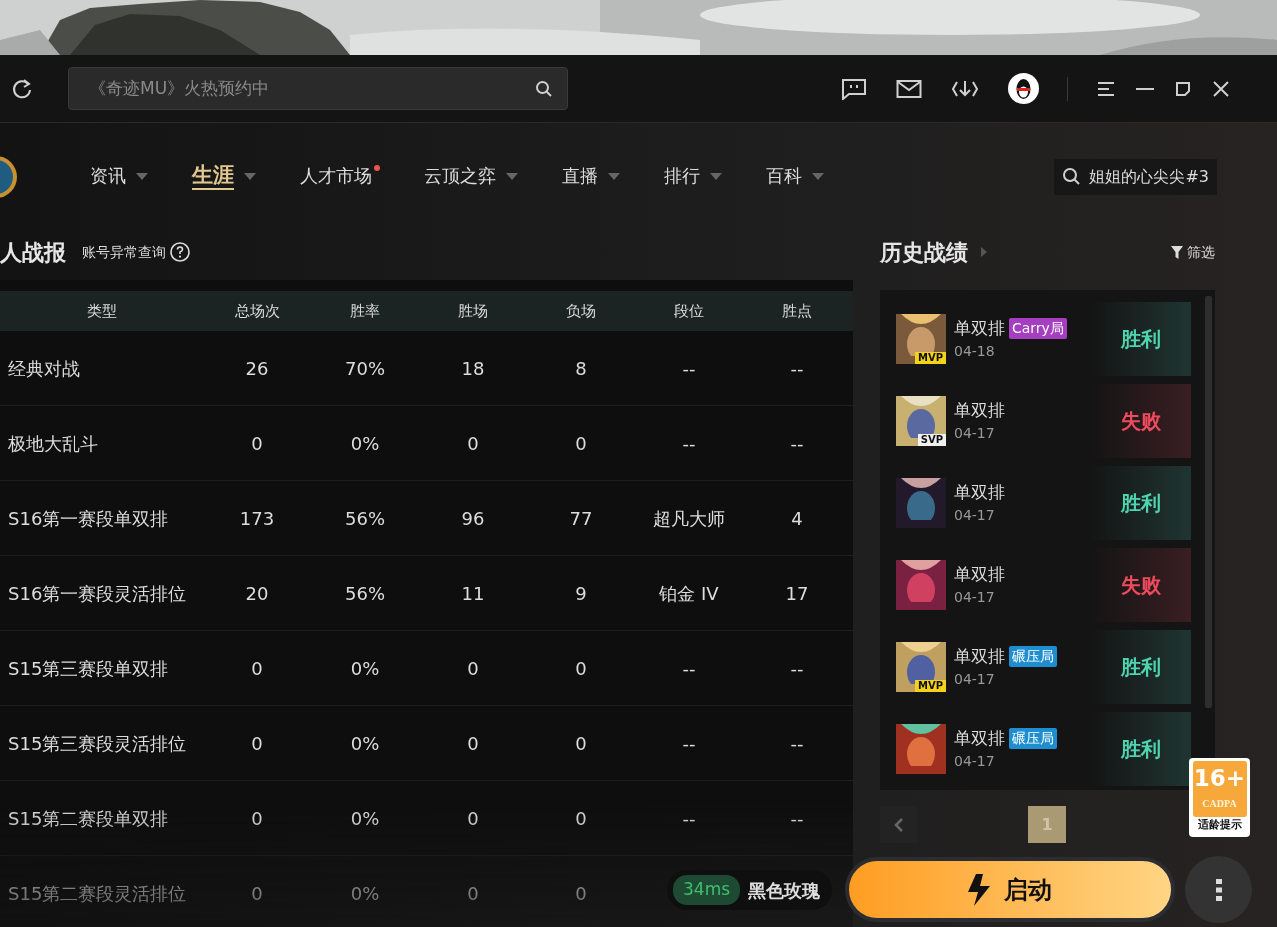 The width and height of the screenshot is (1277, 927). What do you see at coordinates (931, 440) in the screenshot?
I see `medal-badge: SVP` at bounding box center [931, 440].